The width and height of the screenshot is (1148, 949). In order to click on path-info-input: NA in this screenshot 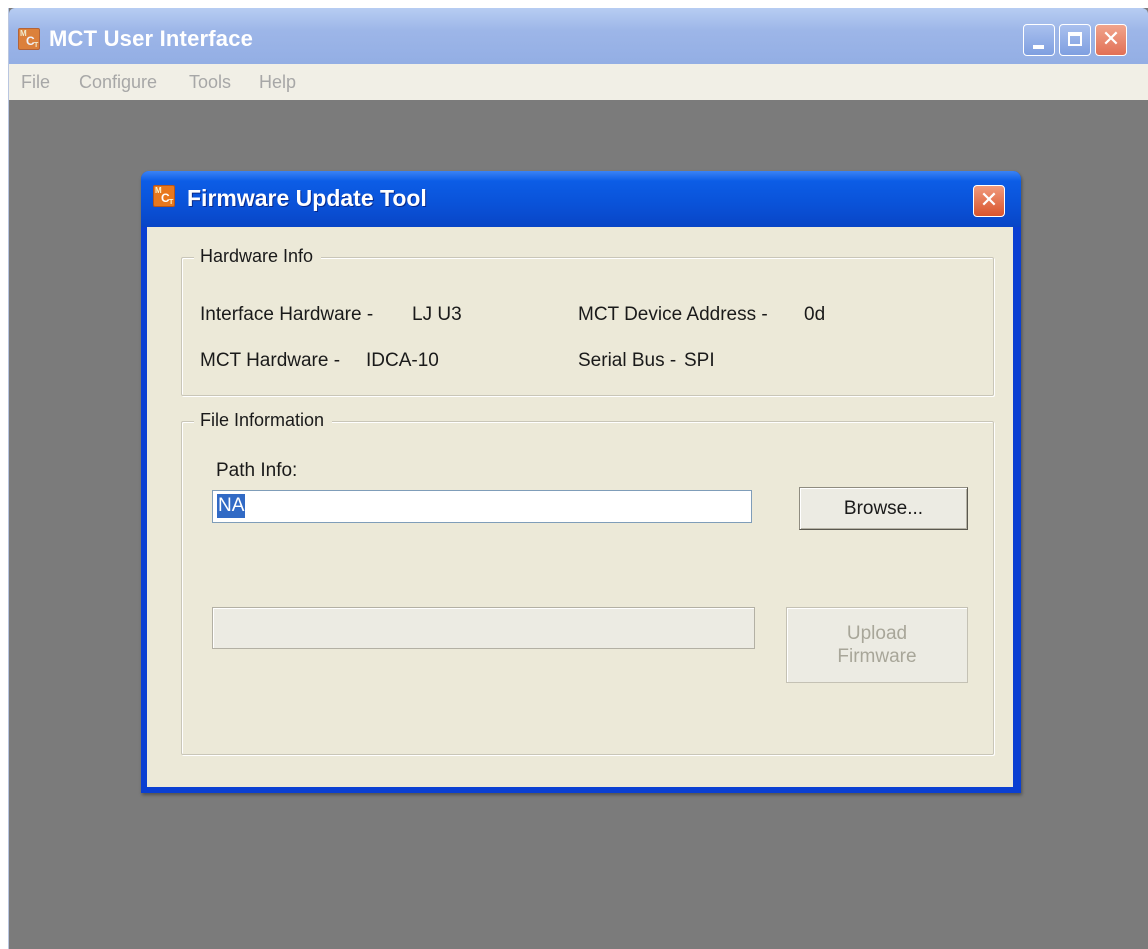, I will do `click(482, 506)`.